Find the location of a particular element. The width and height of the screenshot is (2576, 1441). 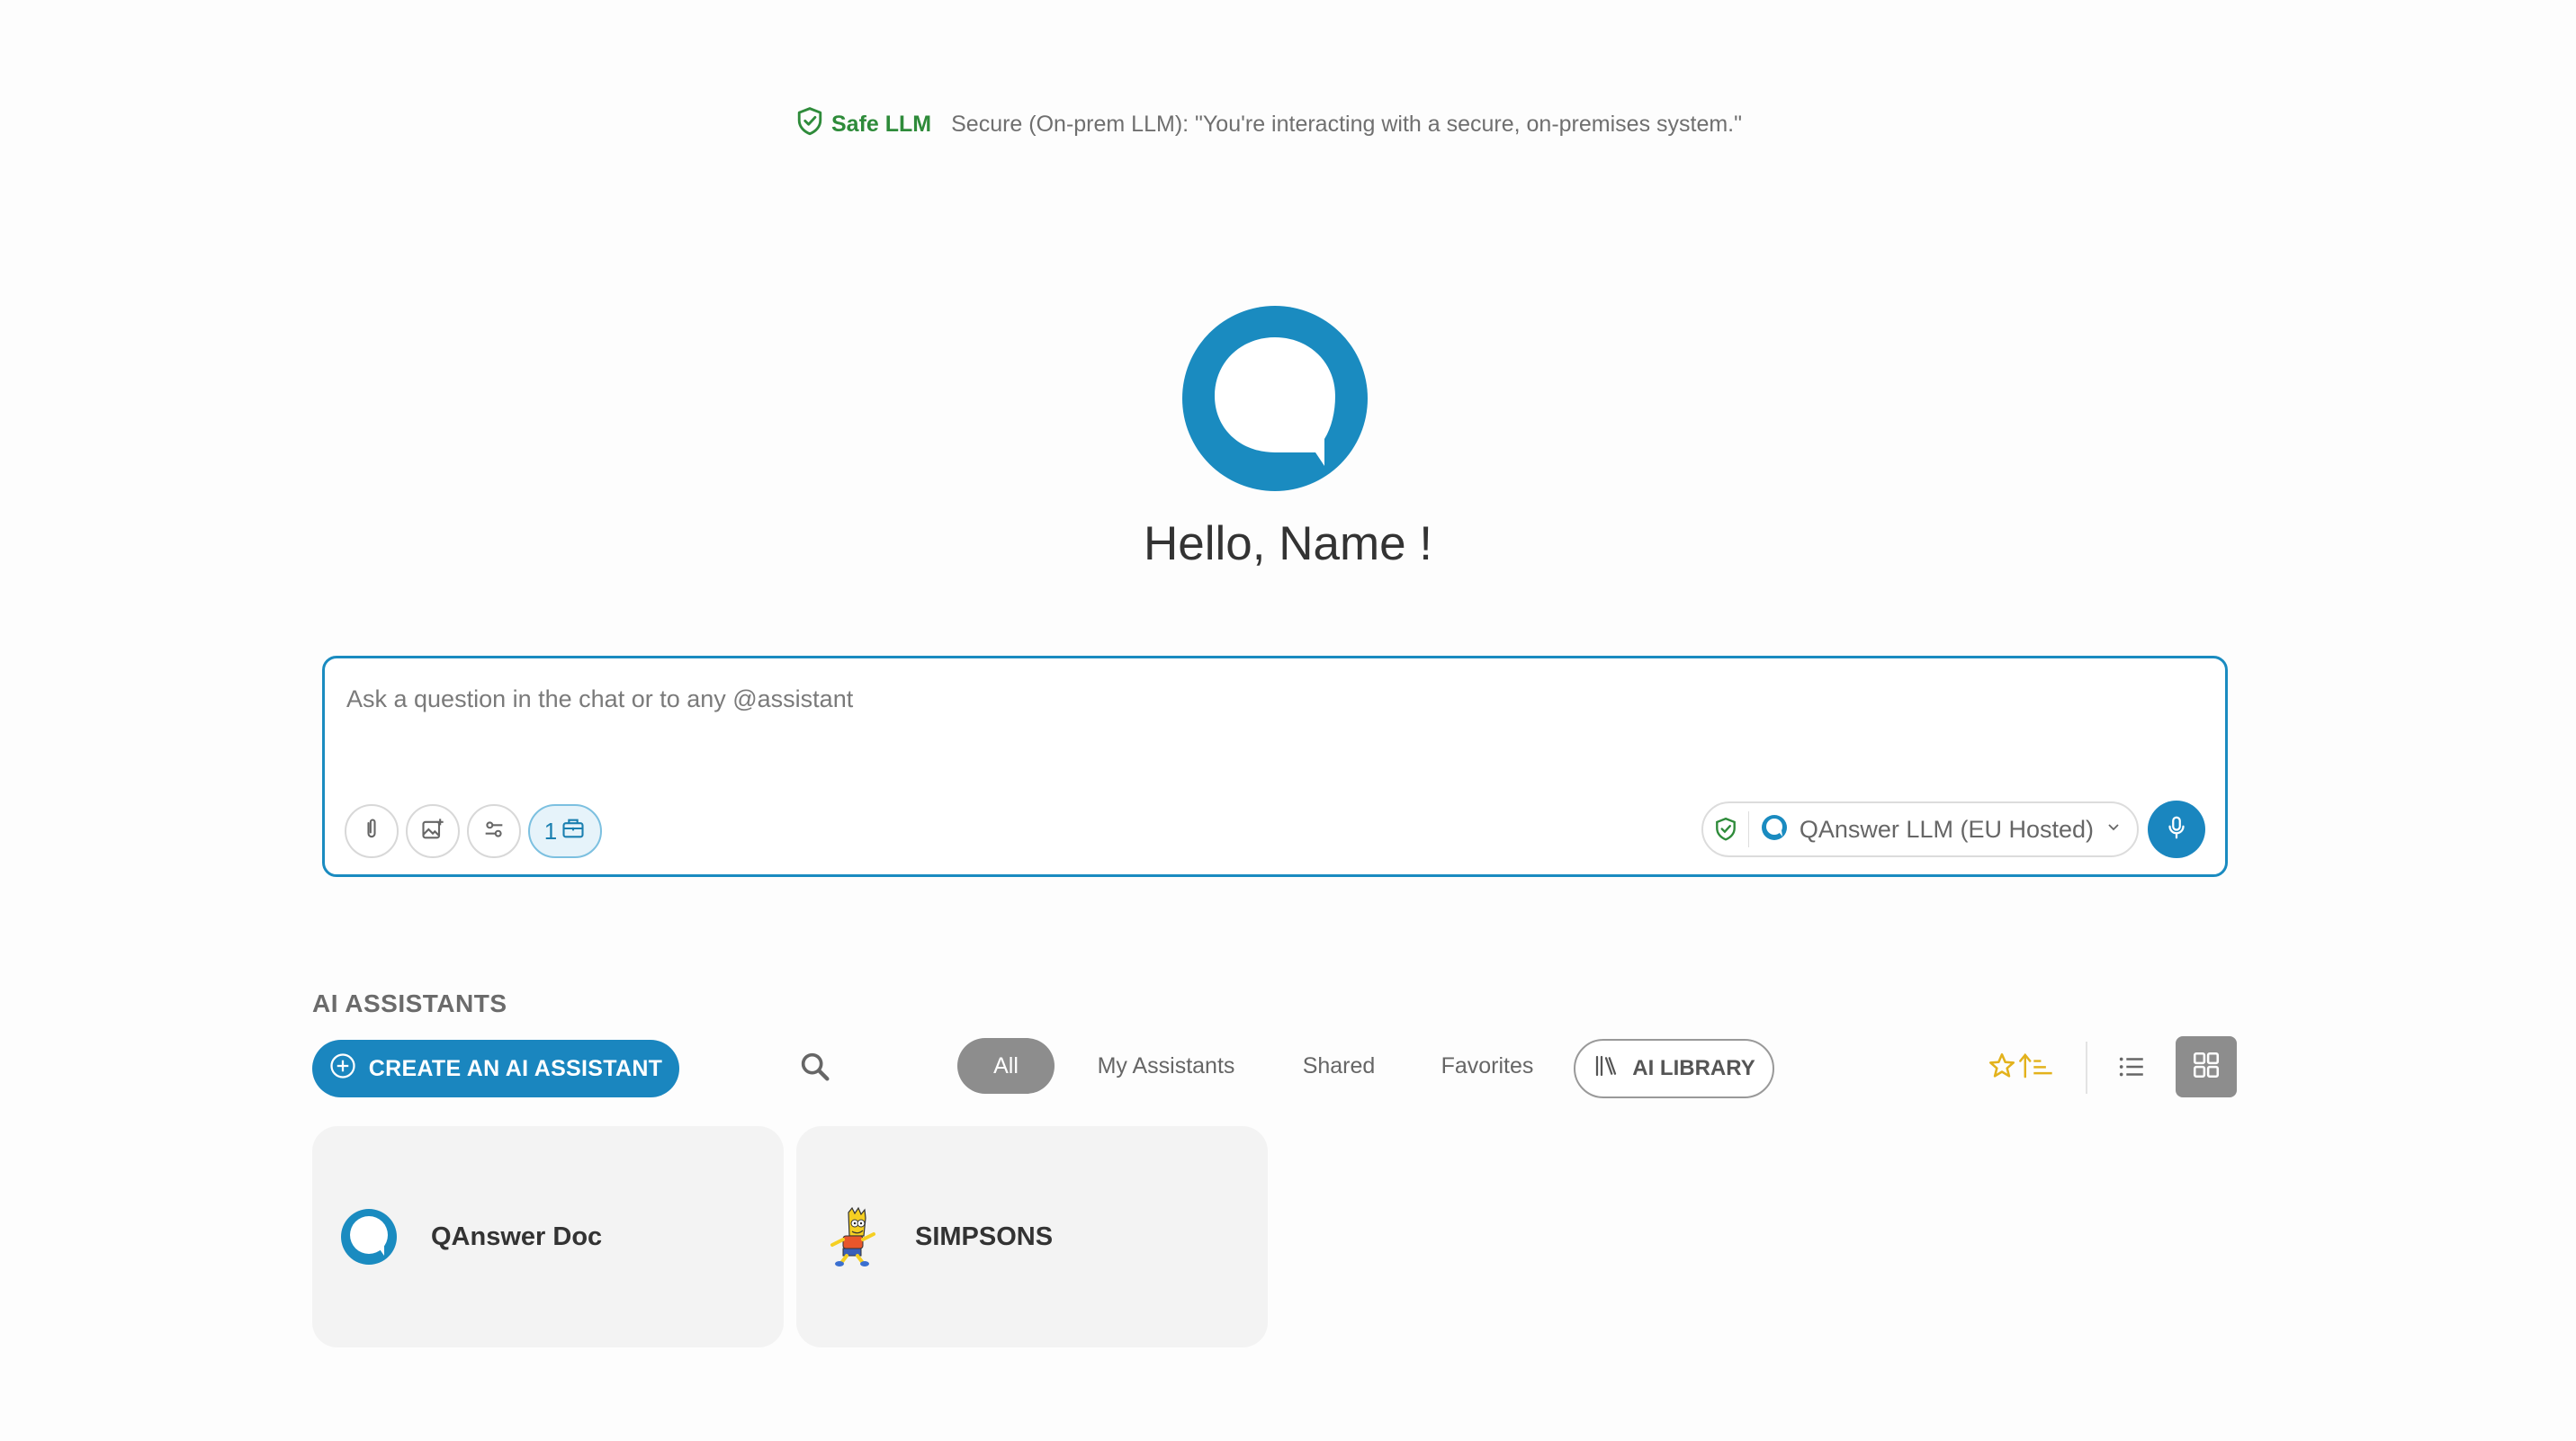

model-name: QAnswer LLM (EU Hosted) is located at coordinates (1947, 829).